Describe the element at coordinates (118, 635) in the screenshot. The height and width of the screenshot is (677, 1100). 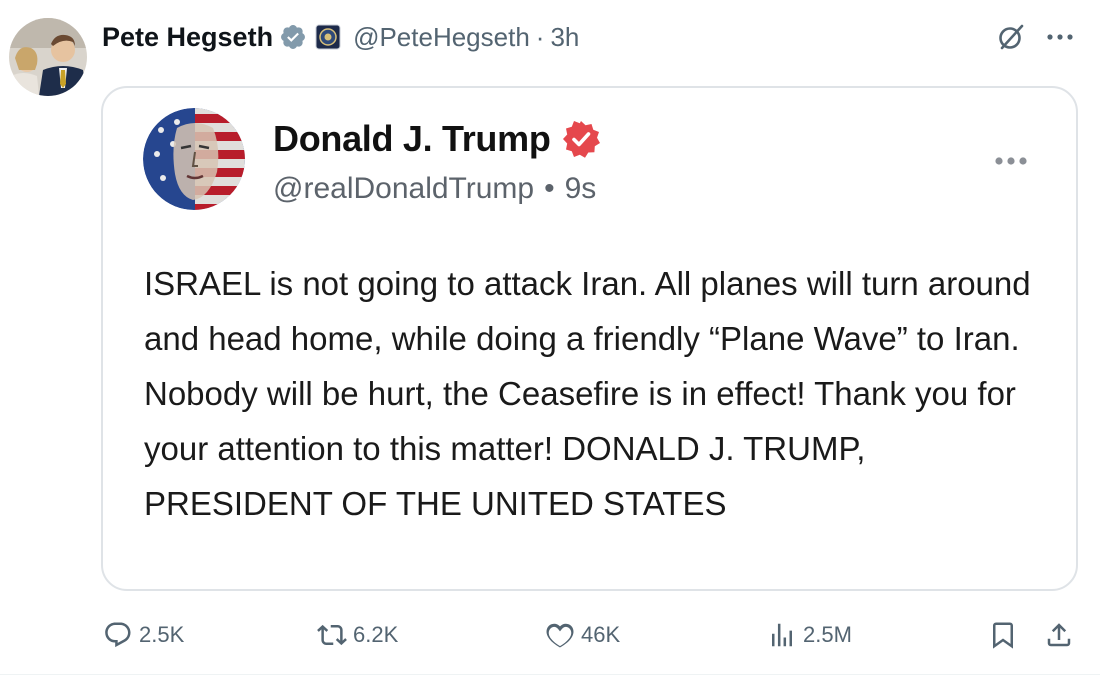
I see `reply-icon` at that location.